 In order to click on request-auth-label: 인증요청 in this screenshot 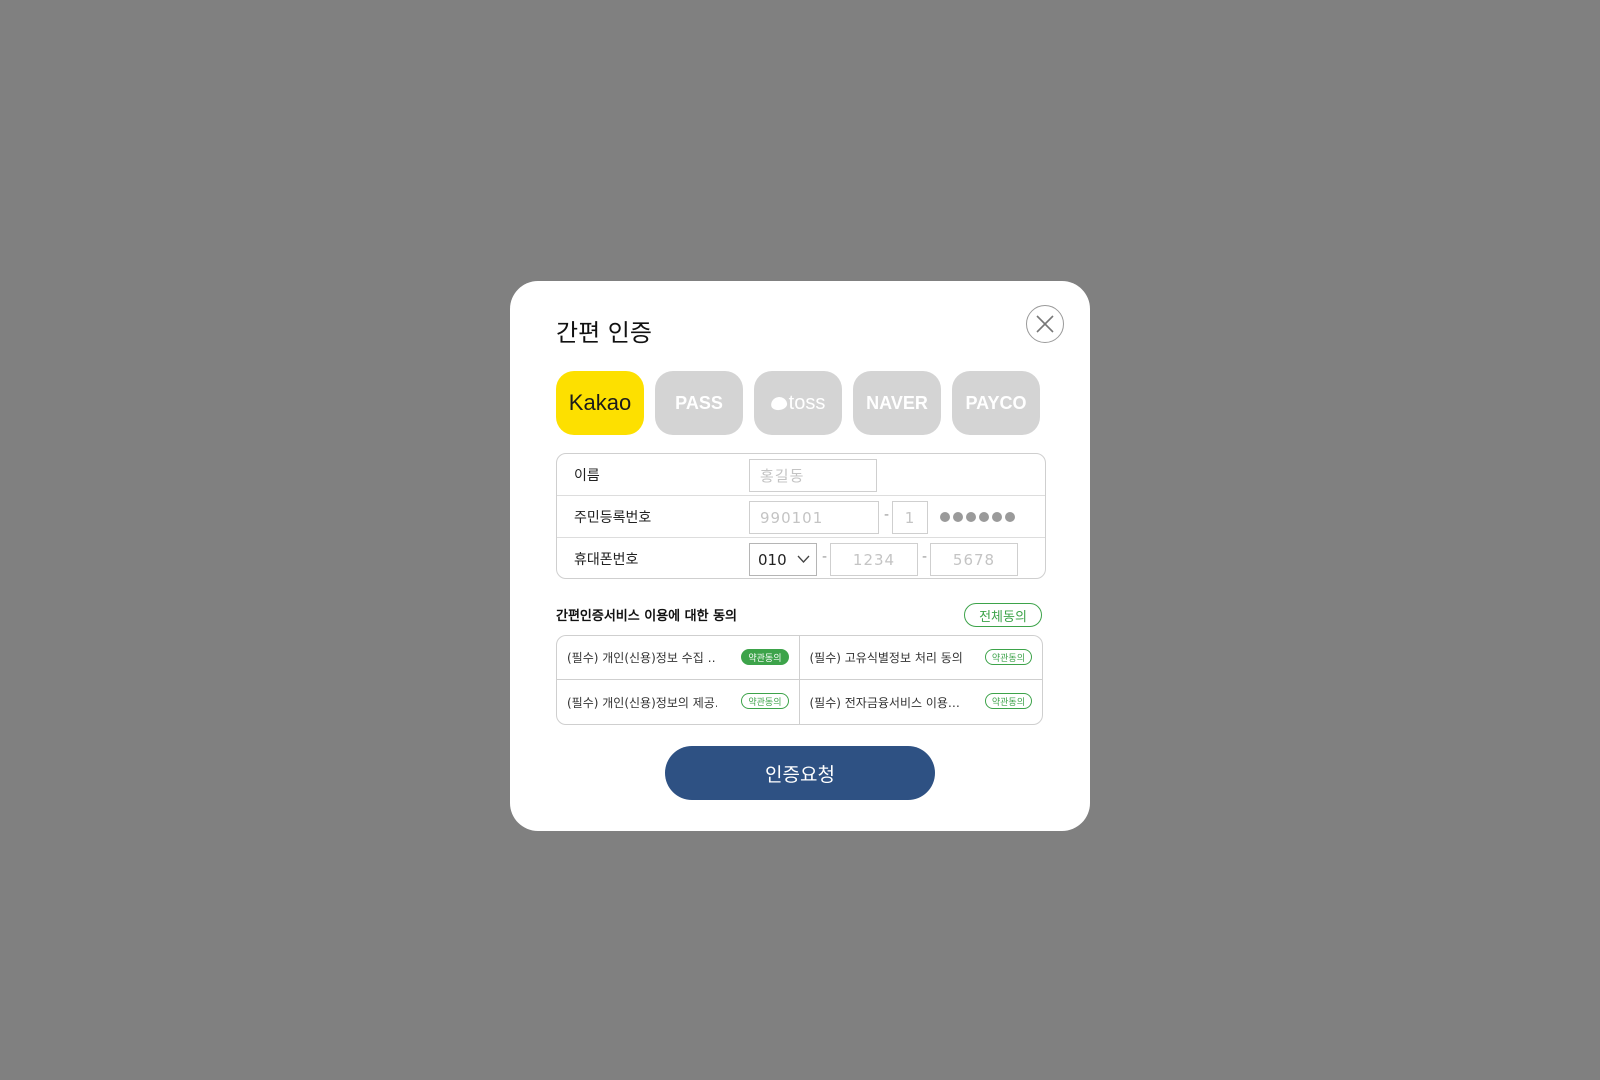, I will do `click(800, 774)`.